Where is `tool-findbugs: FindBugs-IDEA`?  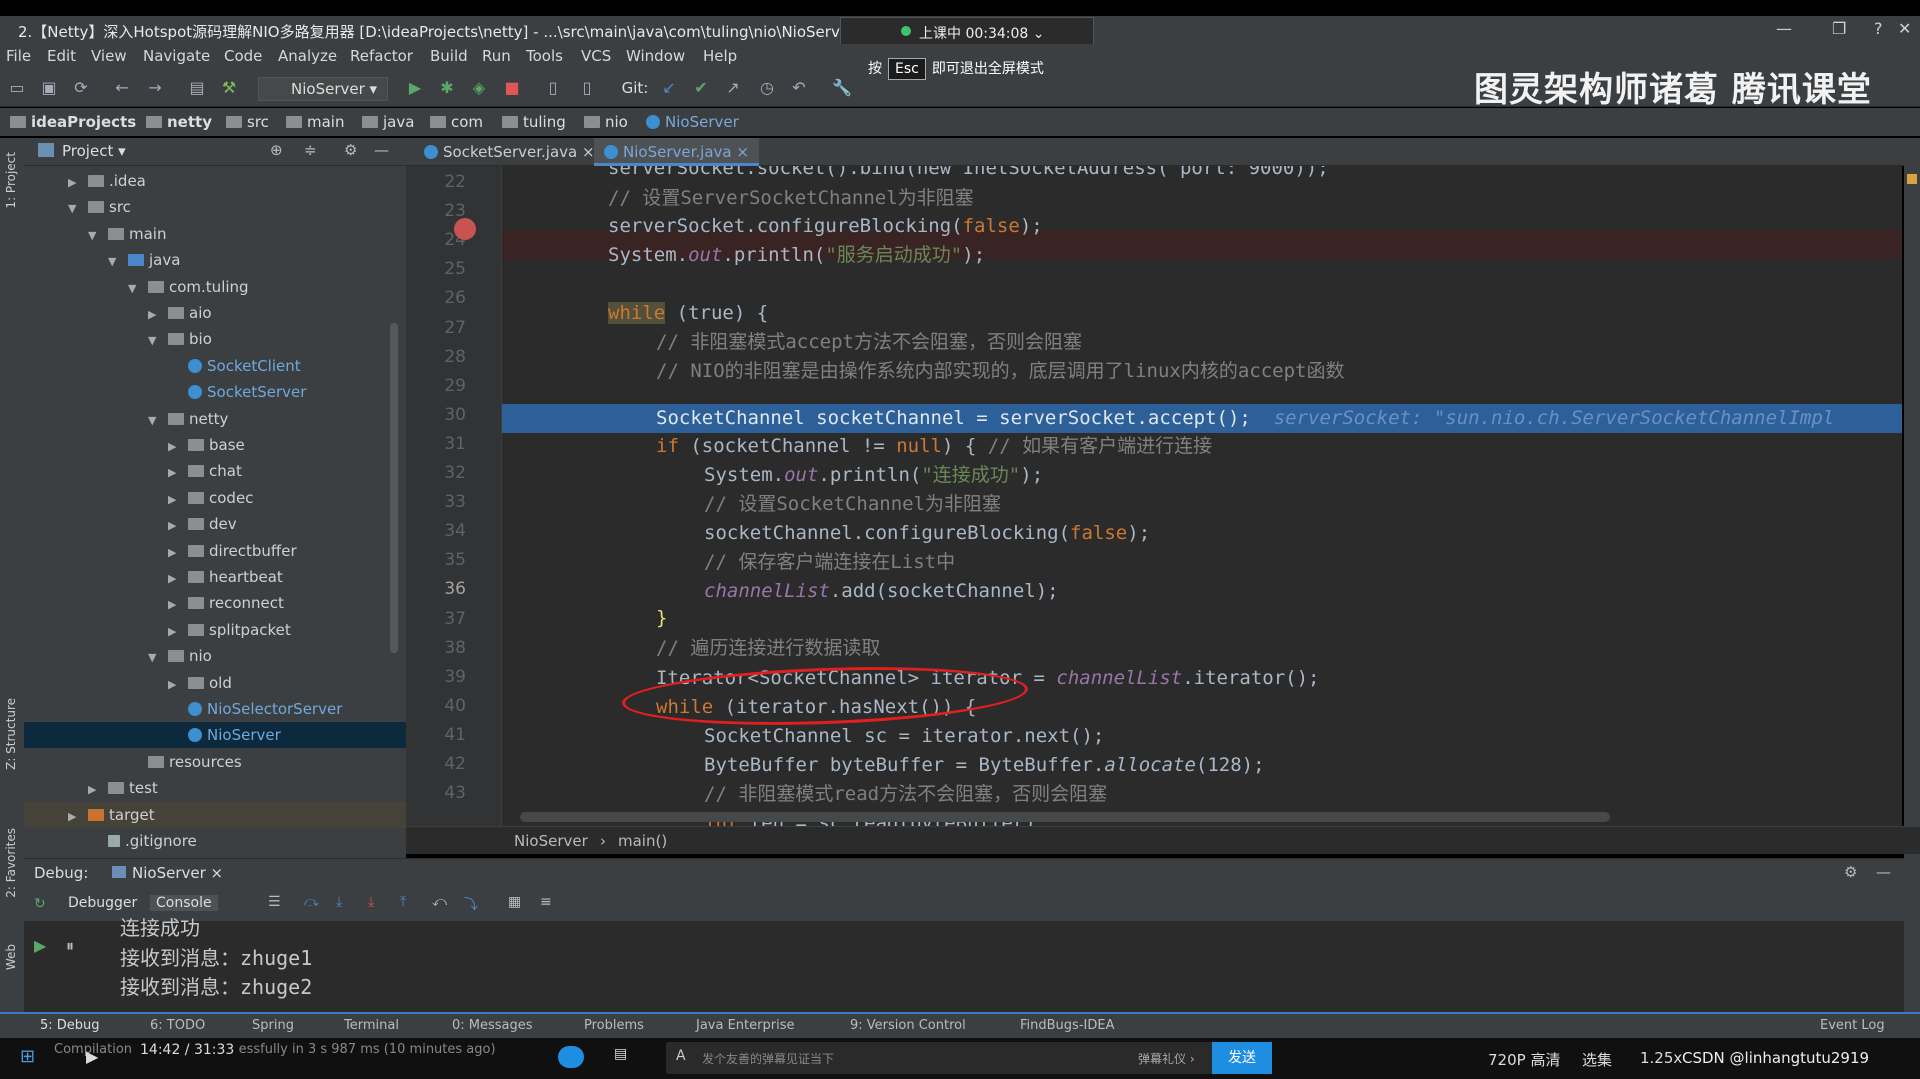 tool-findbugs: FindBugs-IDEA is located at coordinates (1067, 1025).